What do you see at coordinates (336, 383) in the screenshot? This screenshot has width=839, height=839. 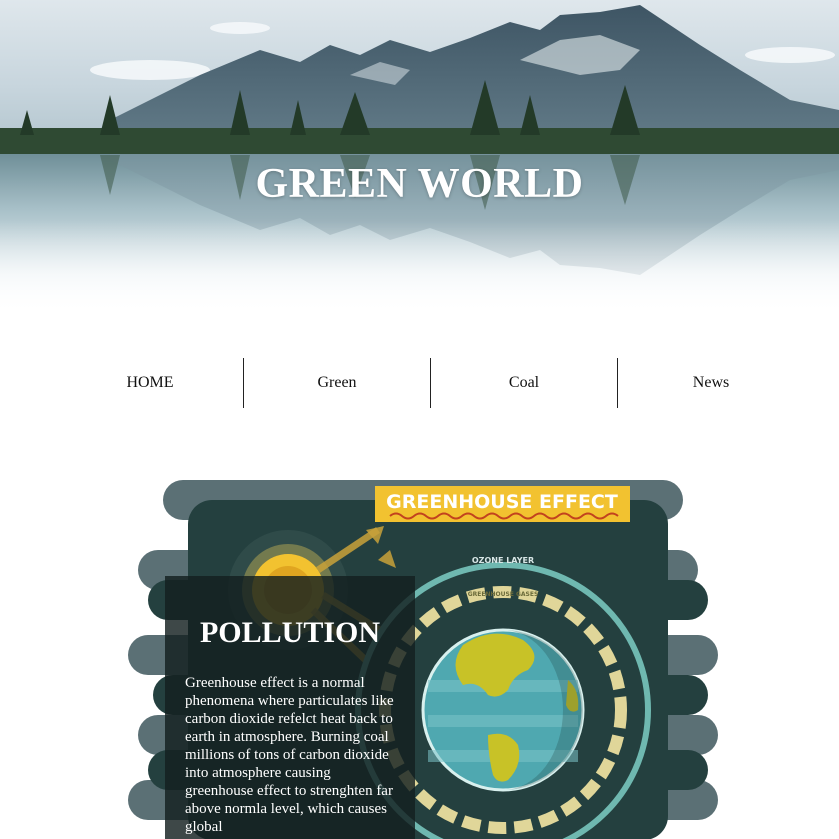 I see `nav-green: Green` at bounding box center [336, 383].